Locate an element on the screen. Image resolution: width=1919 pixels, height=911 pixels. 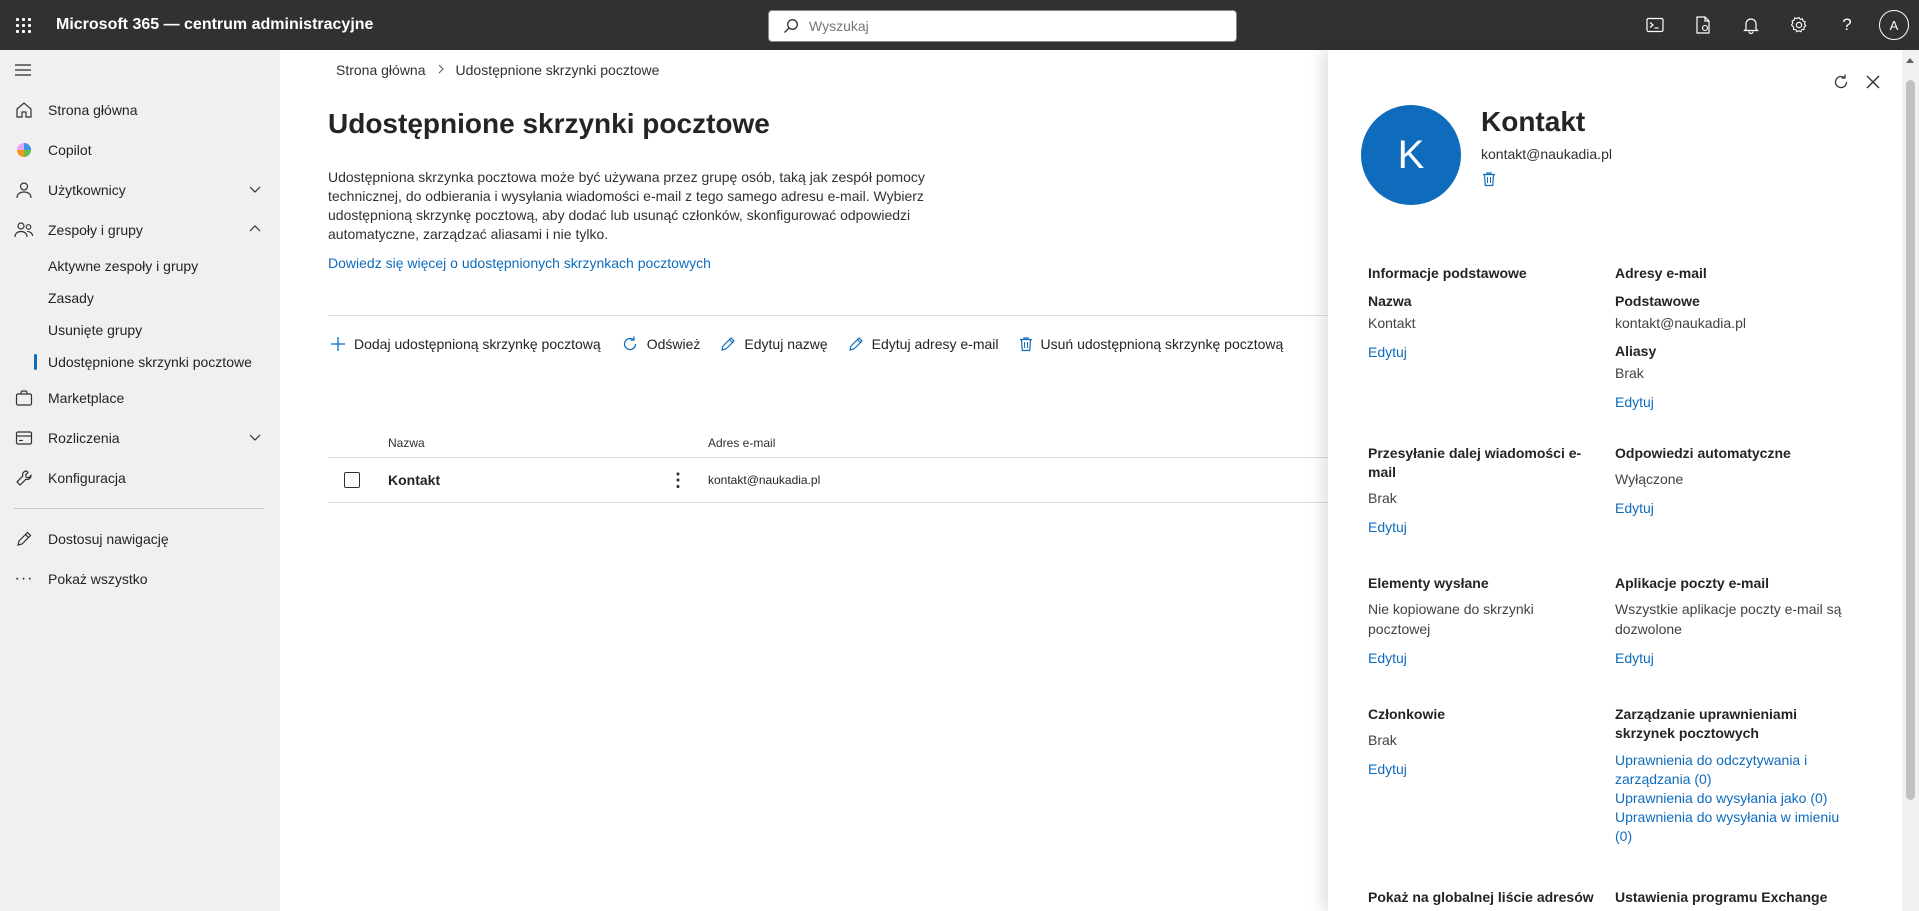
panel-title: Kontakt is located at coordinates (1533, 121).